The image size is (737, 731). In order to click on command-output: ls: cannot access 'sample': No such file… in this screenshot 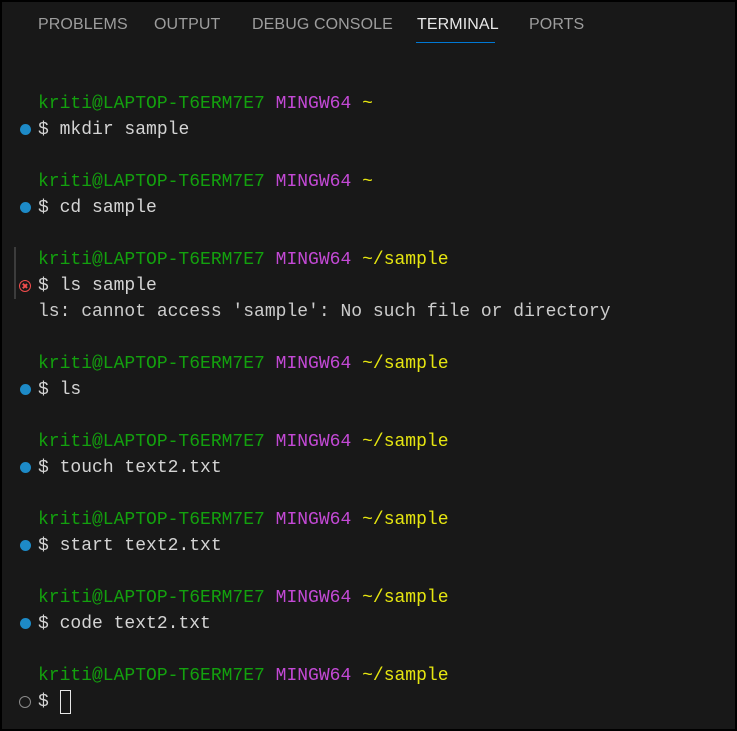, I will do `click(324, 312)`.